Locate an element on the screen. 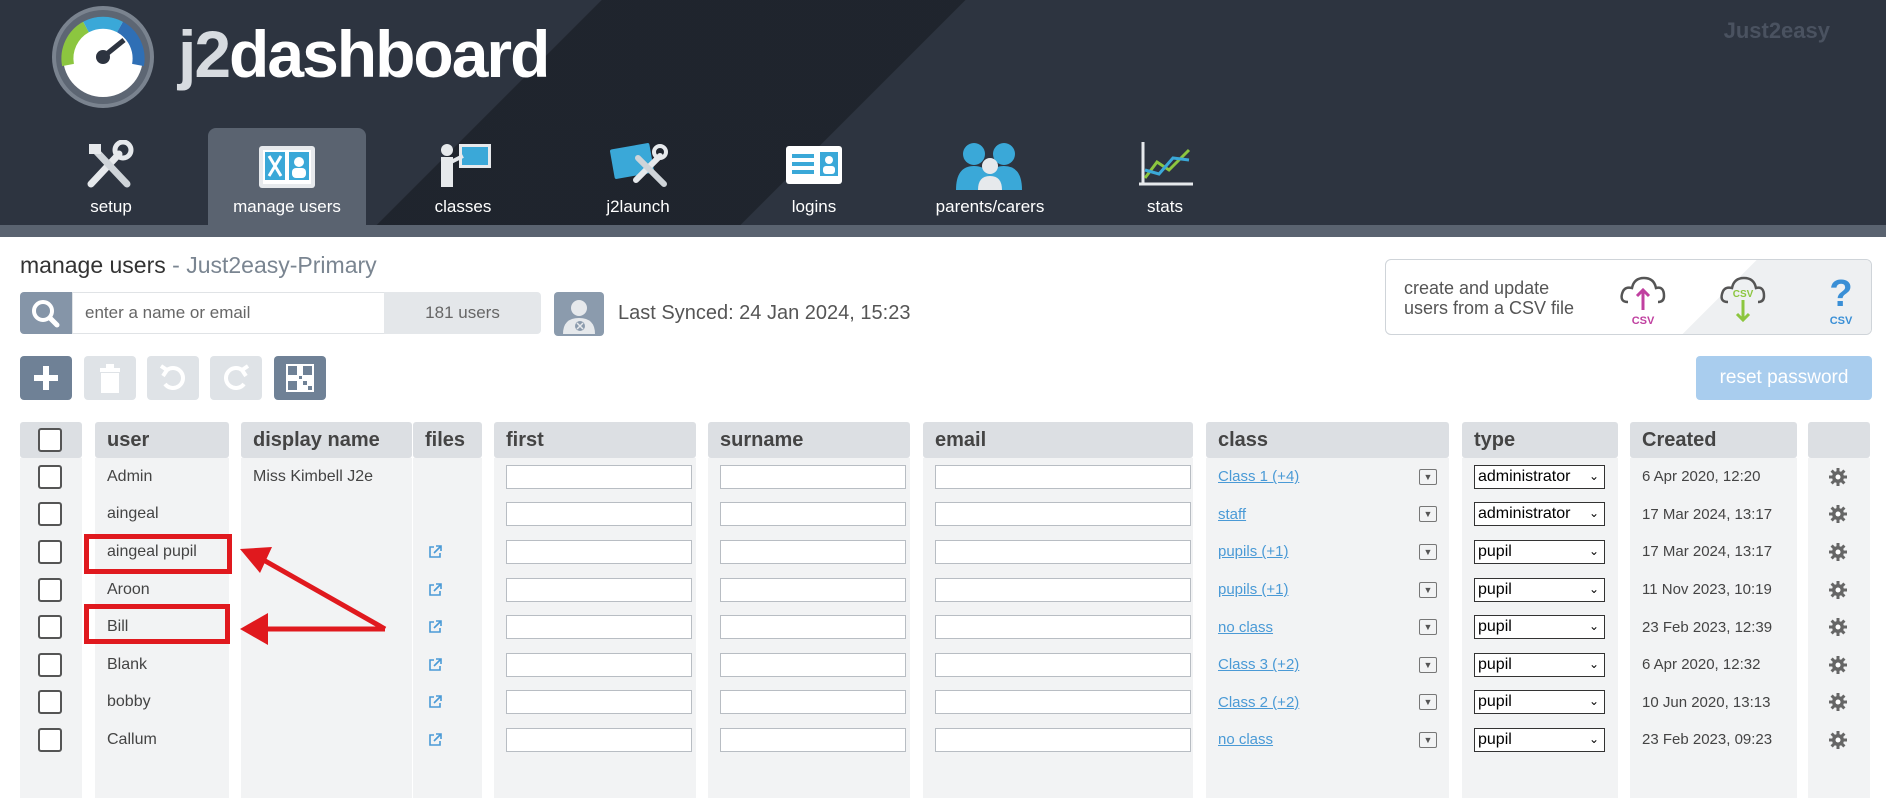  header-surname: surname is located at coordinates (809, 440).